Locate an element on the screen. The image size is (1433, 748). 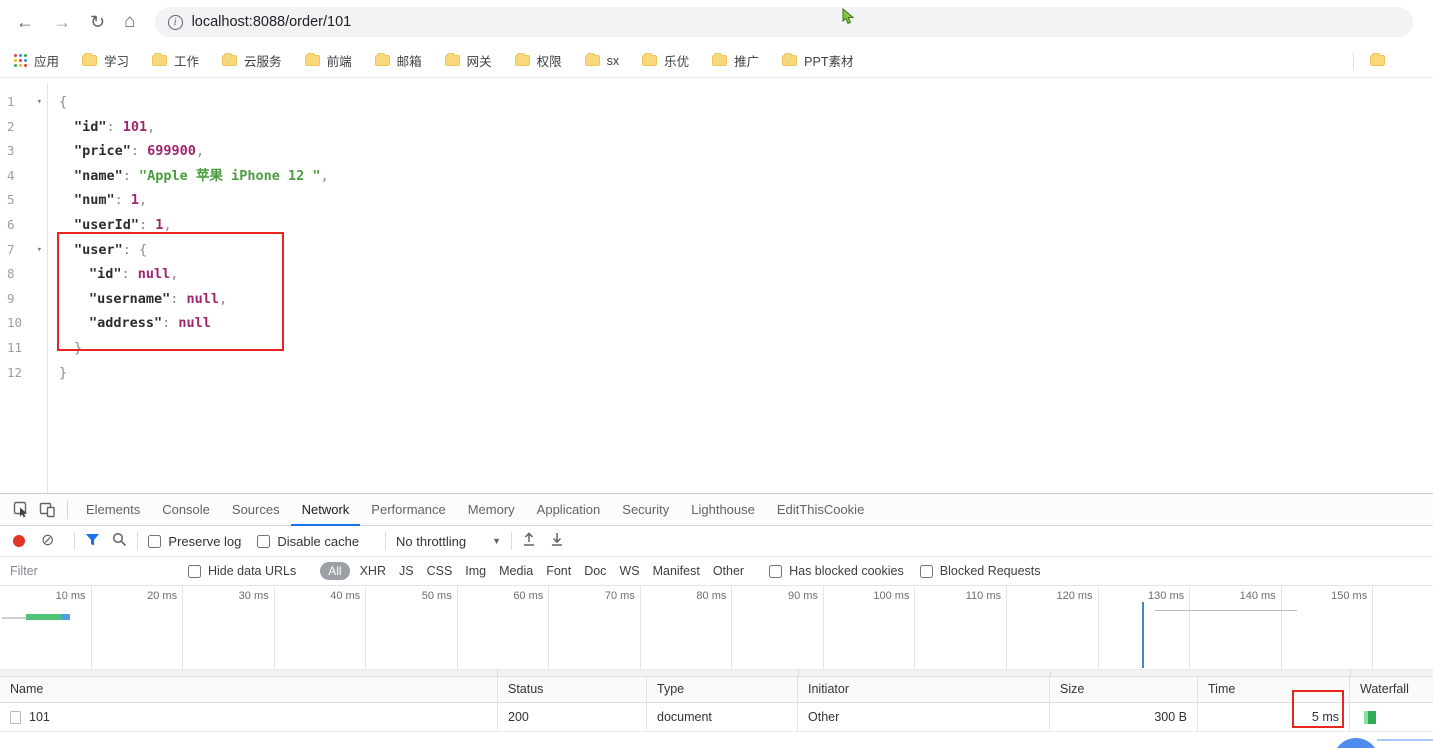
column-header-initiator: Initiator is located at coordinates (924, 690).